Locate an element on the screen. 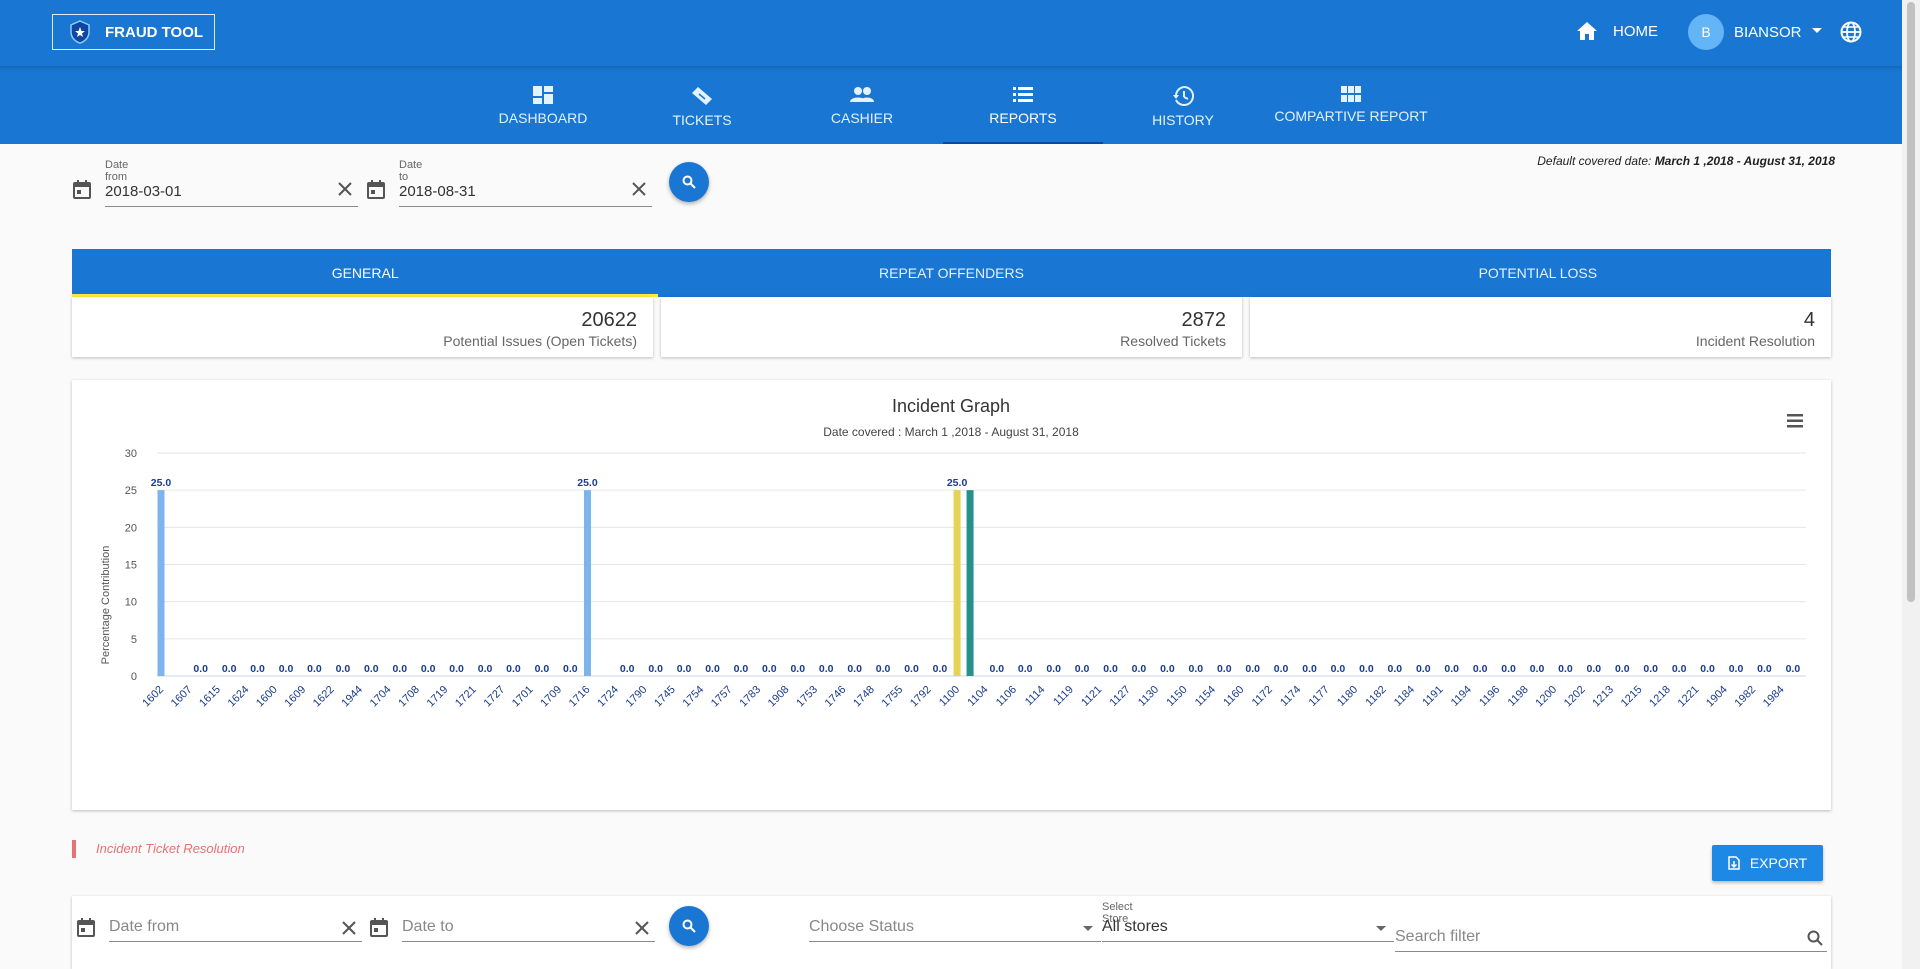 The height and width of the screenshot is (969, 1920). nav-tab-cashier: CASHIER is located at coordinates (862, 105).